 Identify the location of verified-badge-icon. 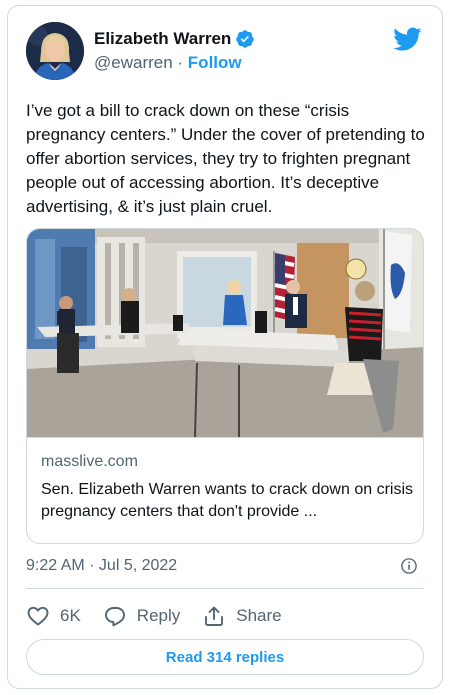
(245, 39).